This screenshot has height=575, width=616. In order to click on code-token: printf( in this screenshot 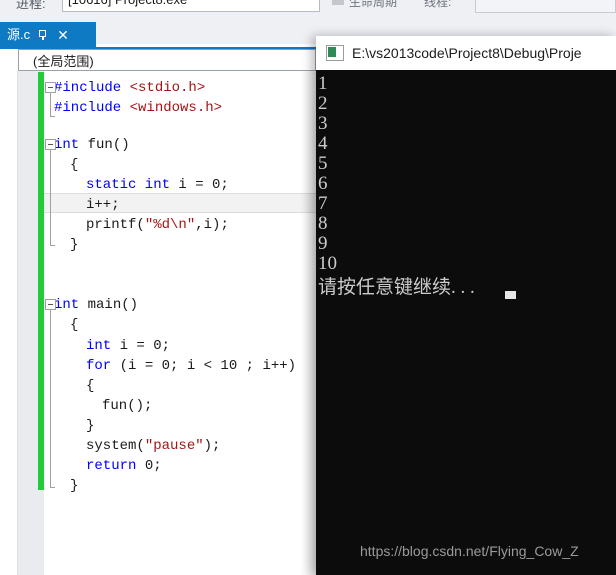, I will do `click(115, 225)`.